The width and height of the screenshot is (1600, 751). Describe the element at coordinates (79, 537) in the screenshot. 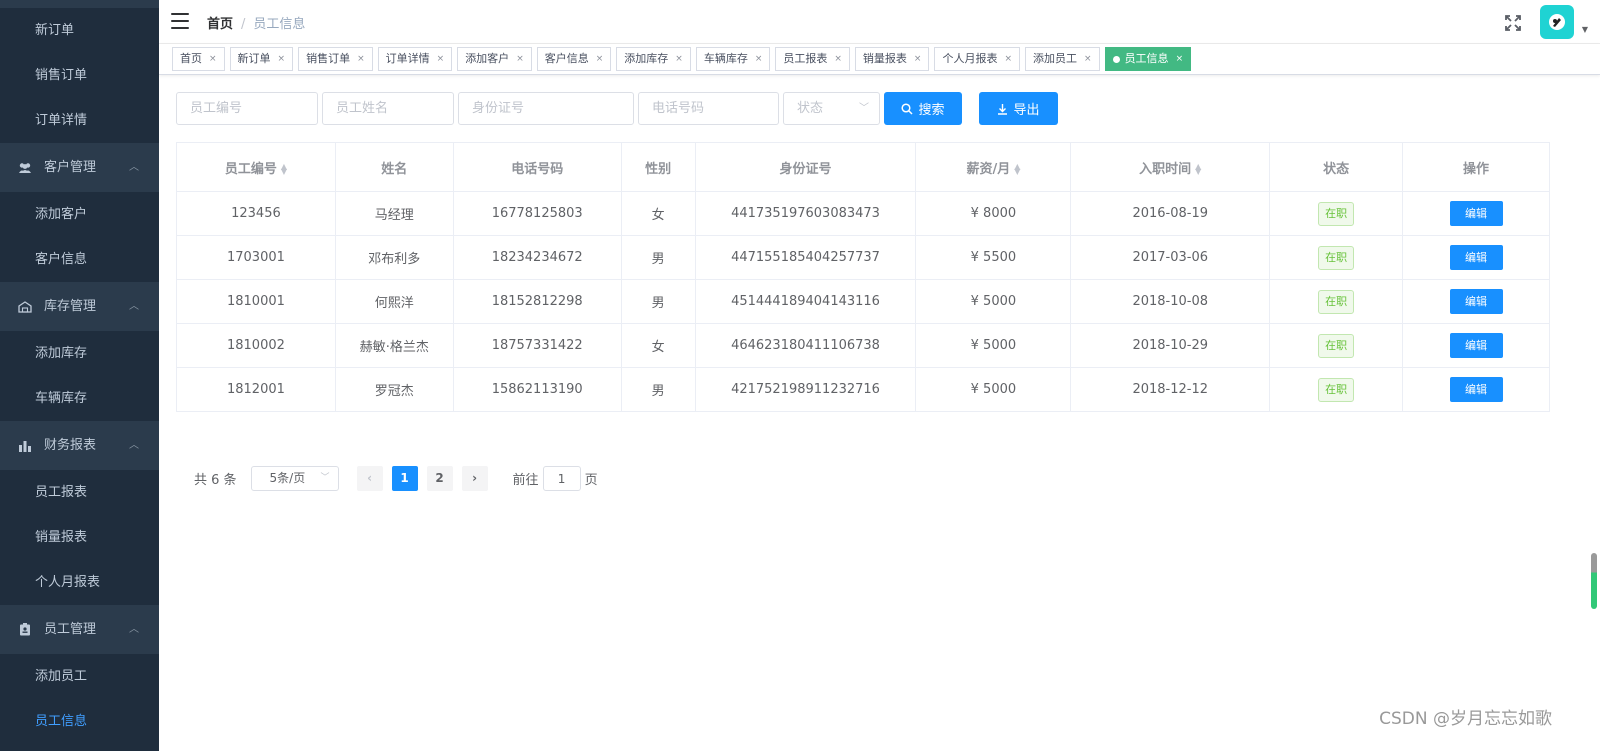

I see `sidebar-item-sales-report: 销量报表` at that location.